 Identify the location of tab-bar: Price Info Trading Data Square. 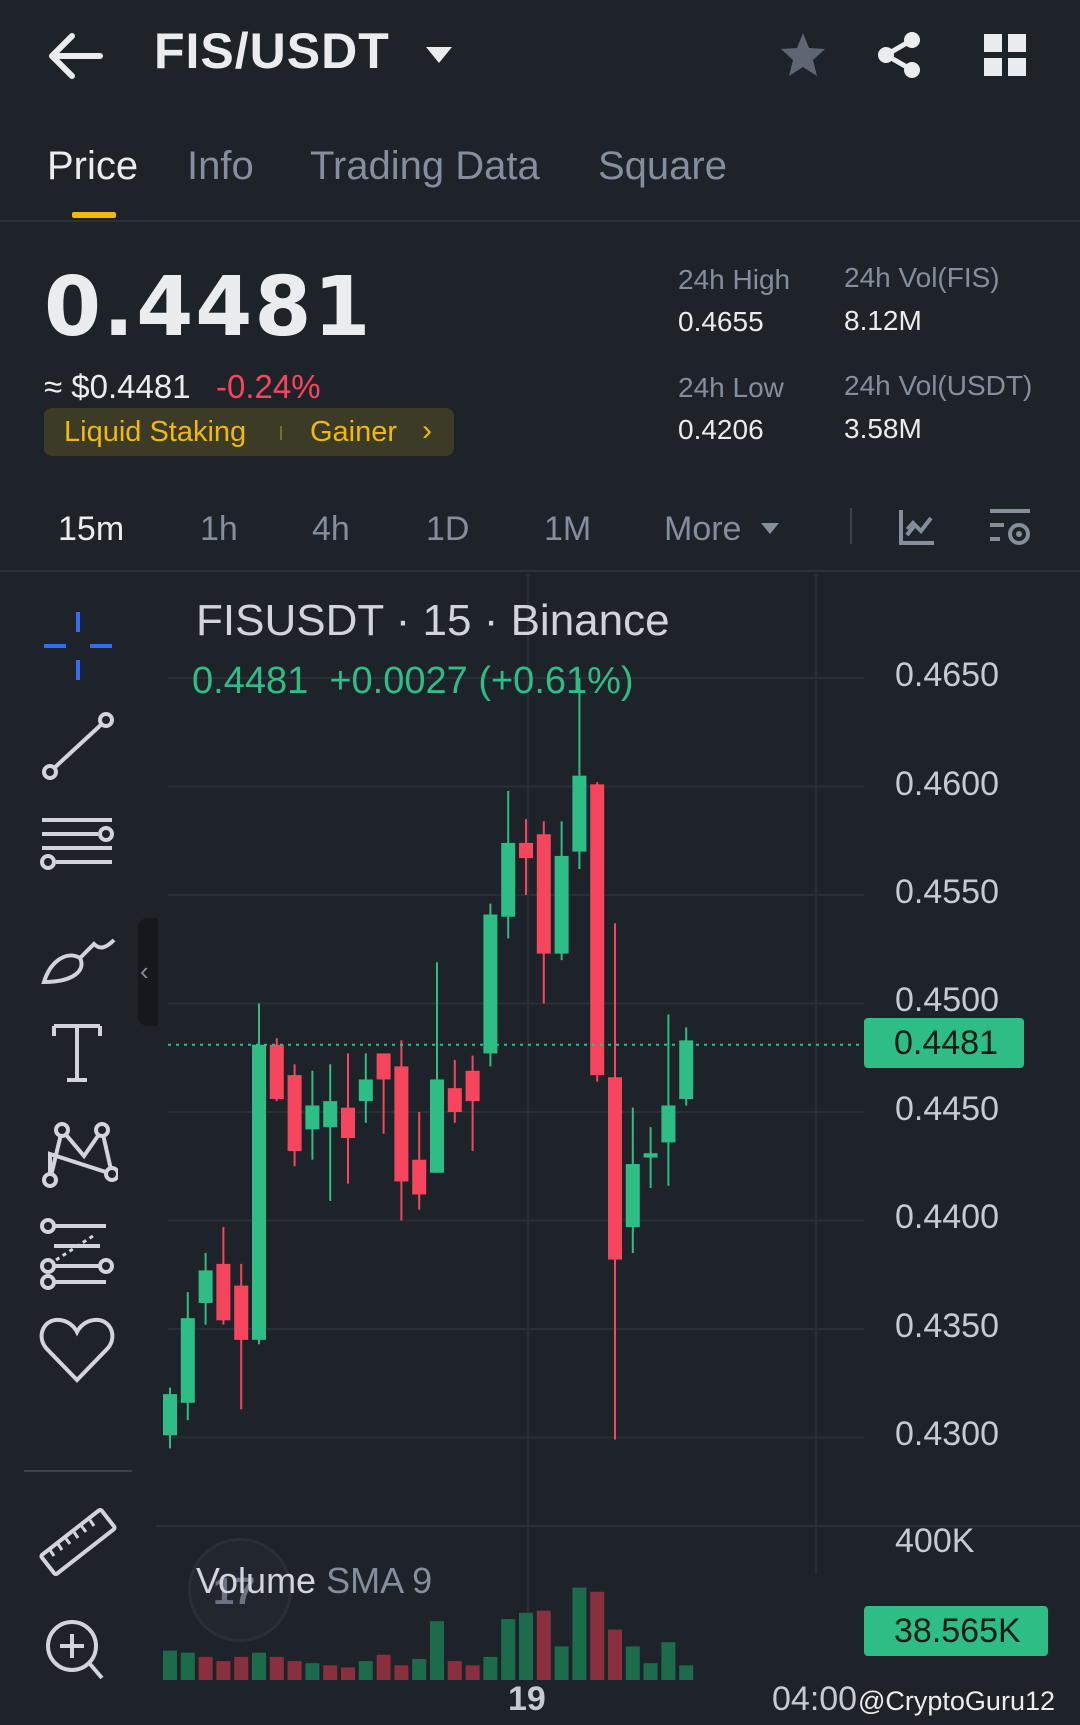
(540, 176).